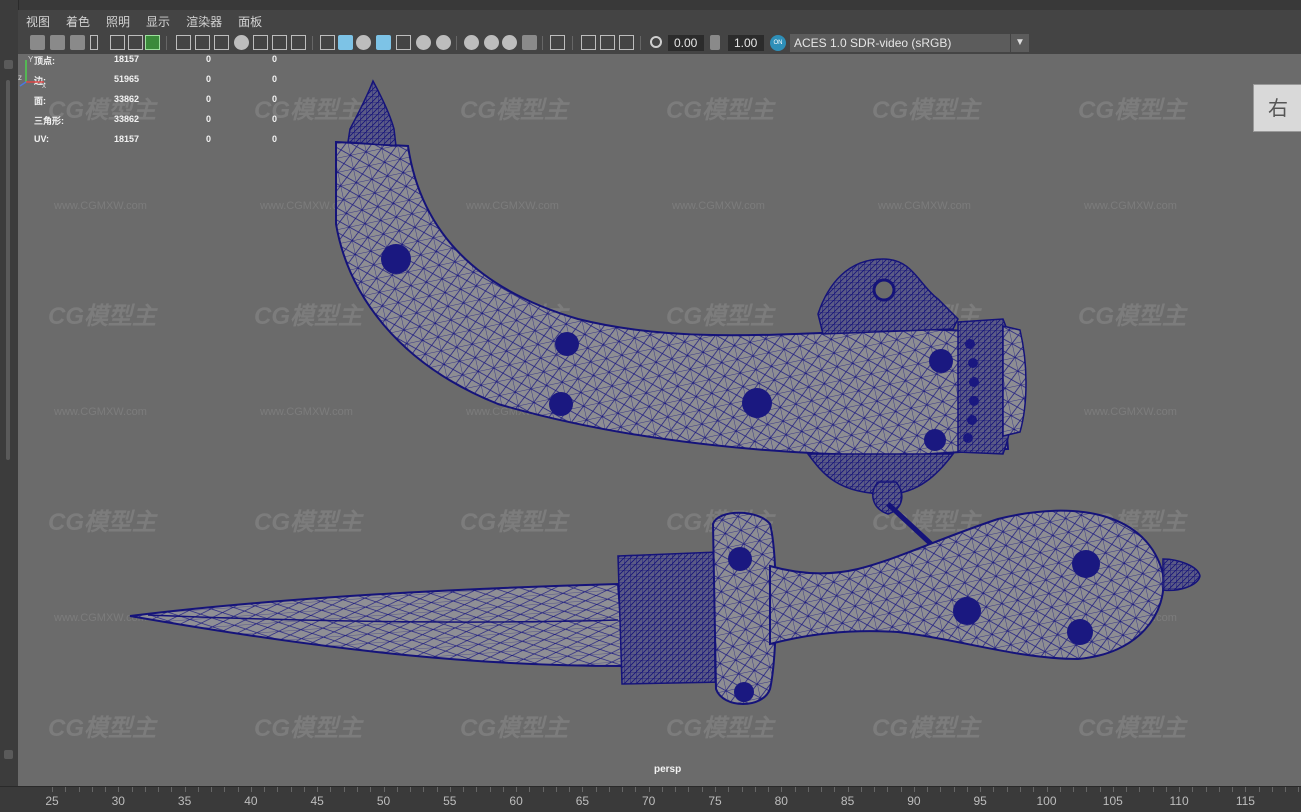  What do you see at coordinates (471, 42) in the screenshot?
I see `screen-space-ao-icon` at bounding box center [471, 42].